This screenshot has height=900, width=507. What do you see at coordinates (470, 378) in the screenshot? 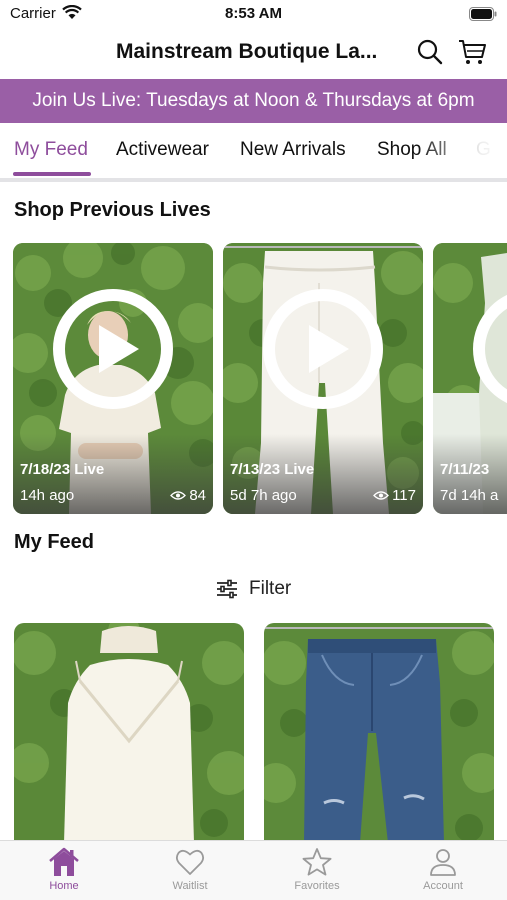
I see `live-card: 7/11/23 7d 14h a` at bounding box center [470, 378].